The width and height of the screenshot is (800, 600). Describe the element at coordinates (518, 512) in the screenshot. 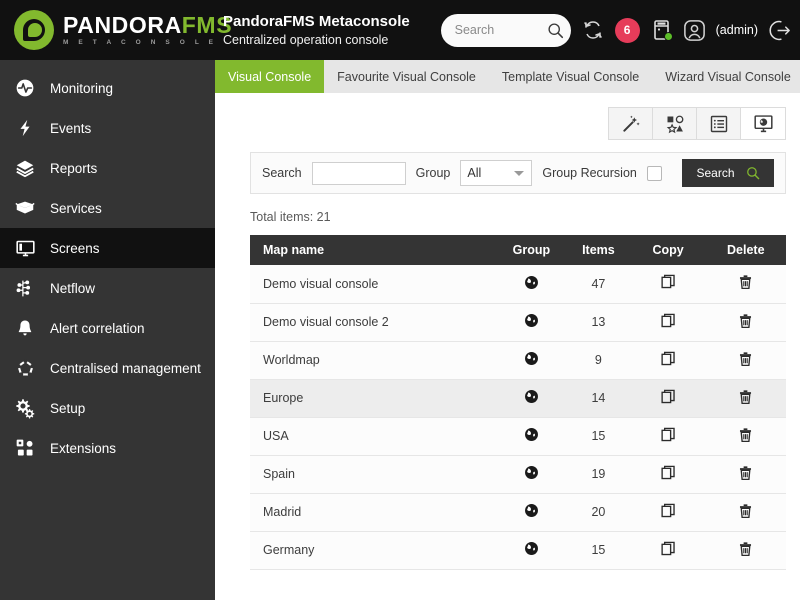

I see `table-row: Madrid 20` at that location.